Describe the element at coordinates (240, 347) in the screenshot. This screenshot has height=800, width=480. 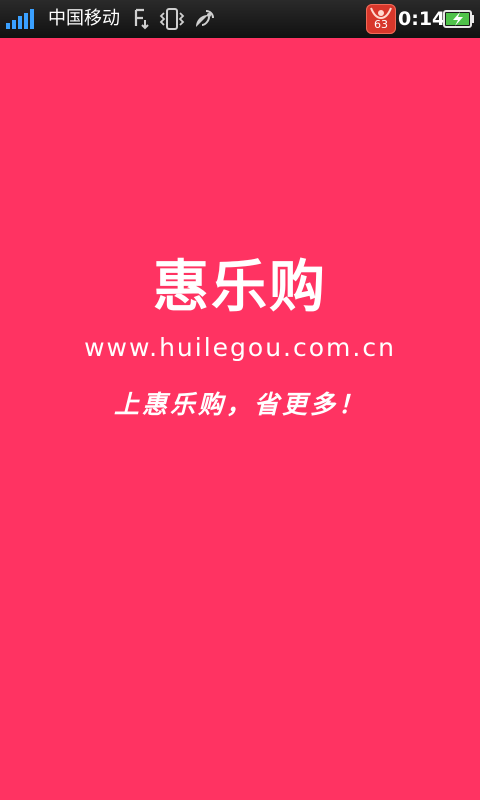
I see `brand-url: www.huilegou.com.cn` at that location.